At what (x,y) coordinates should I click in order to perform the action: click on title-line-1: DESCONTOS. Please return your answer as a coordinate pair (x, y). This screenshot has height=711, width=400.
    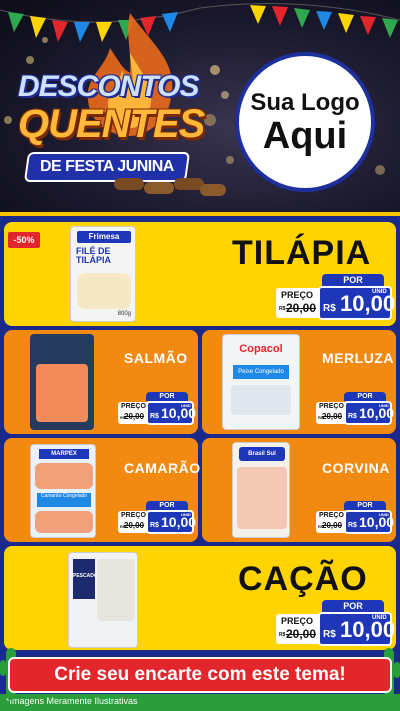
    Looking at the image, I should click on (108, 86).